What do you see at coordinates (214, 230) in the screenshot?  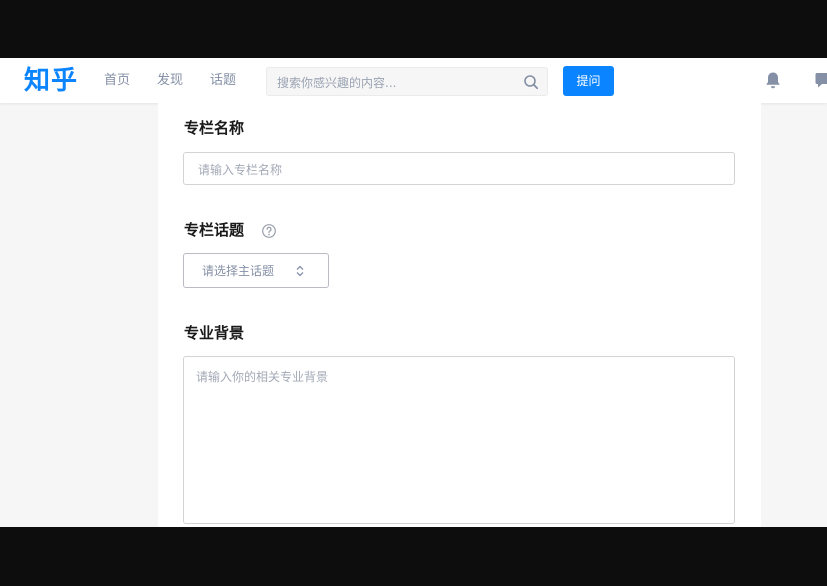 I see `column-topic-label: 专栏话题` at bounding box center [214, 230].